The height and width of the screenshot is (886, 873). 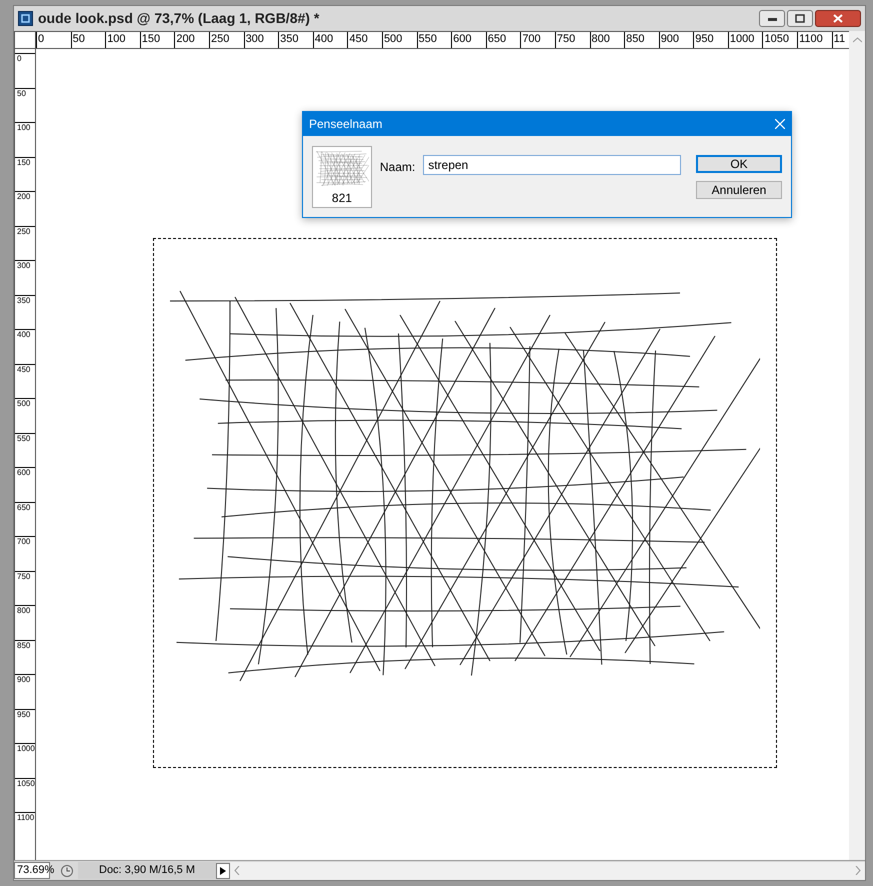 I want to click on document-size: Doc: 3,90 M/16,5 M, so click(x=147, y=870).